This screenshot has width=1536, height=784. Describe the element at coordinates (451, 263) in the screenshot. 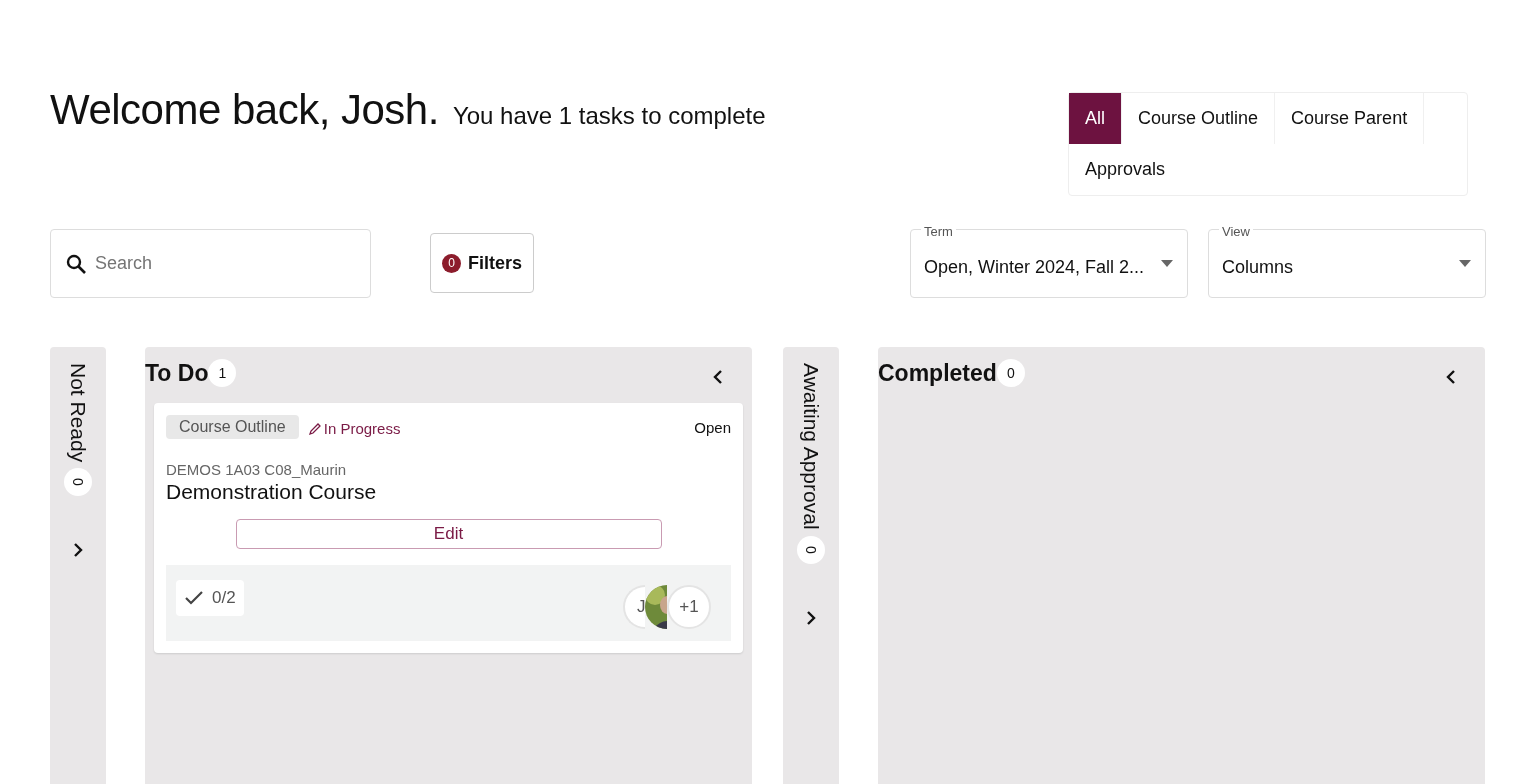

I see `filter-count: 0` at that location.